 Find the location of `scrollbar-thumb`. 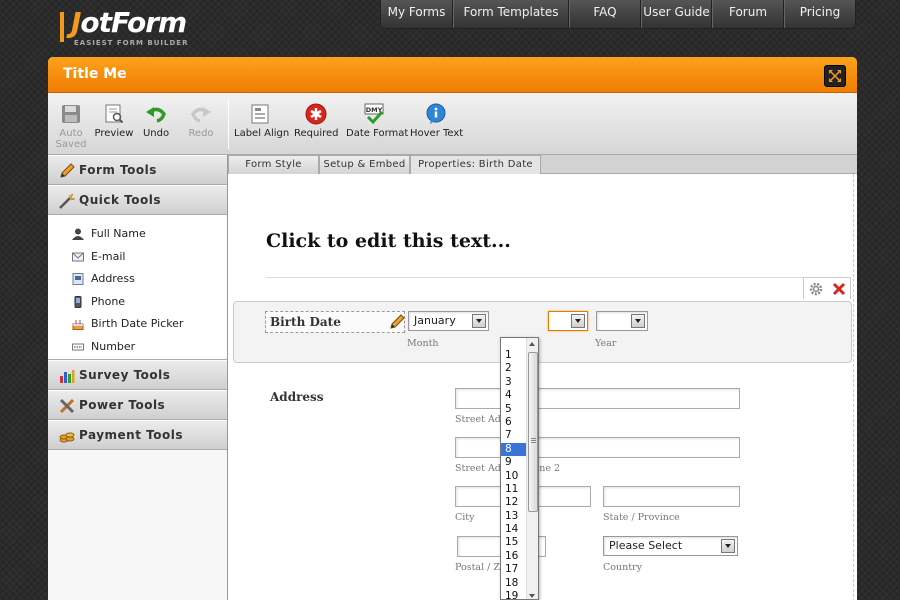

scrollbar-thumb is located at coordinates (533, 432).